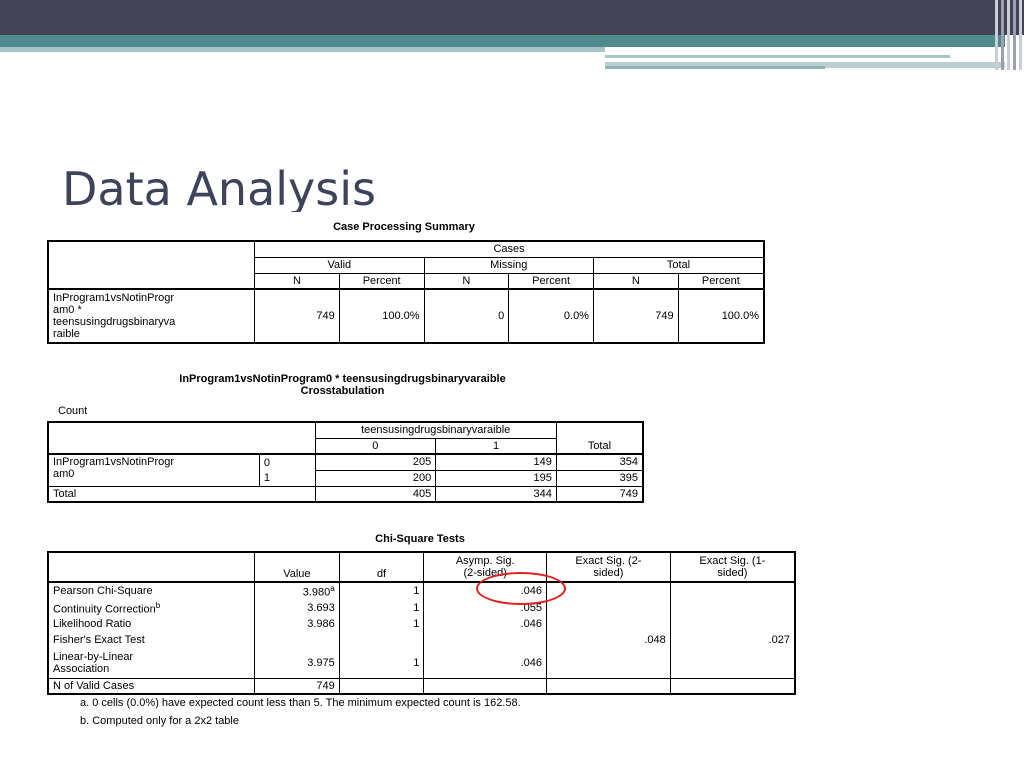  I want to click on column-header: 1, so click(496, 446).